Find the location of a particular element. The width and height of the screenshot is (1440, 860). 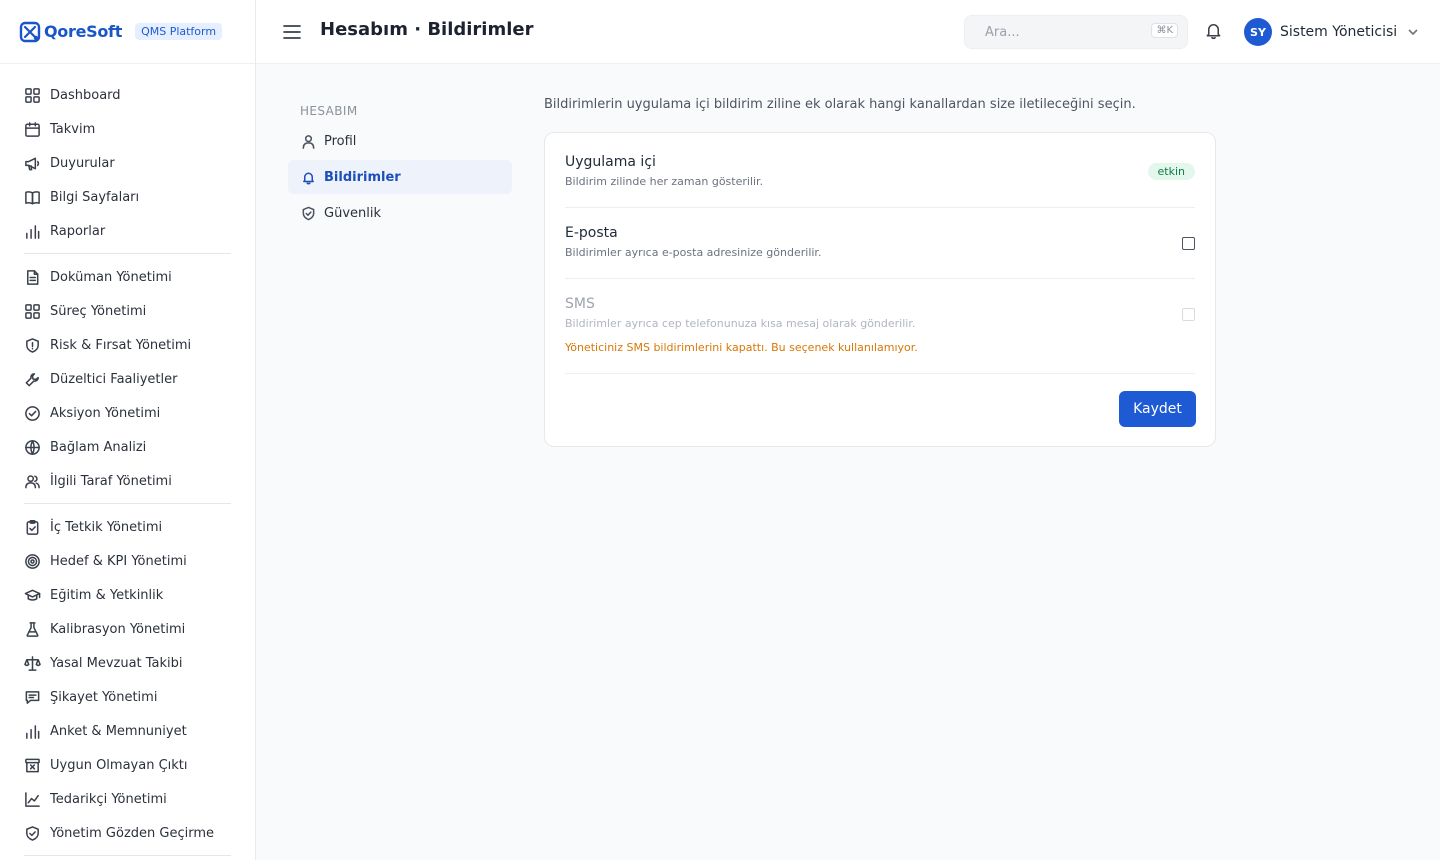

hamburger-icon is located at coordinates (292, 32).